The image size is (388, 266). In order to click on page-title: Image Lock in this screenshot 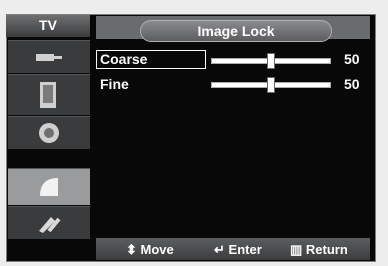, I will do `click(236, 31)`.